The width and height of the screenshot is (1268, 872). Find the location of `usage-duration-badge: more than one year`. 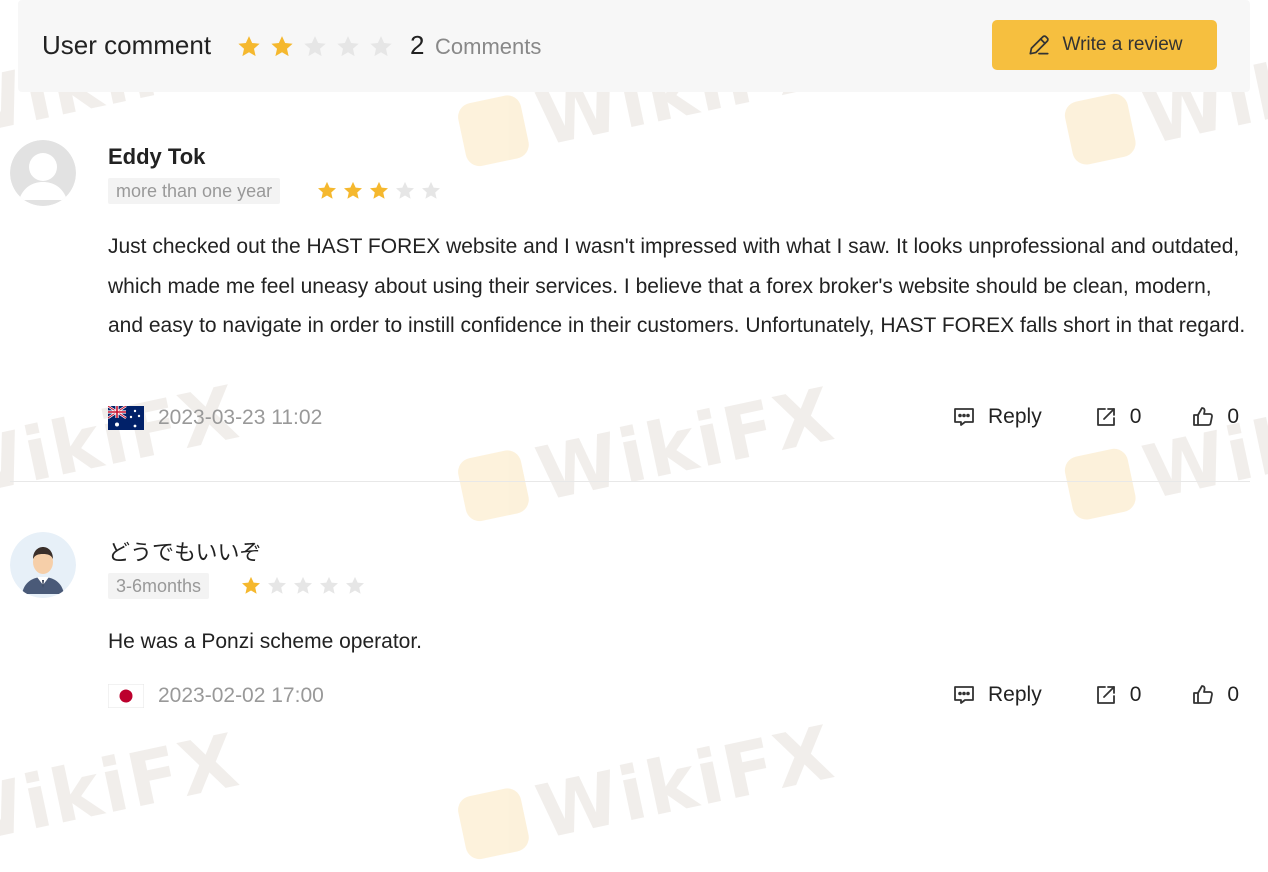

usage-duration-badge: more than one year is located at coordinates (194, 191).